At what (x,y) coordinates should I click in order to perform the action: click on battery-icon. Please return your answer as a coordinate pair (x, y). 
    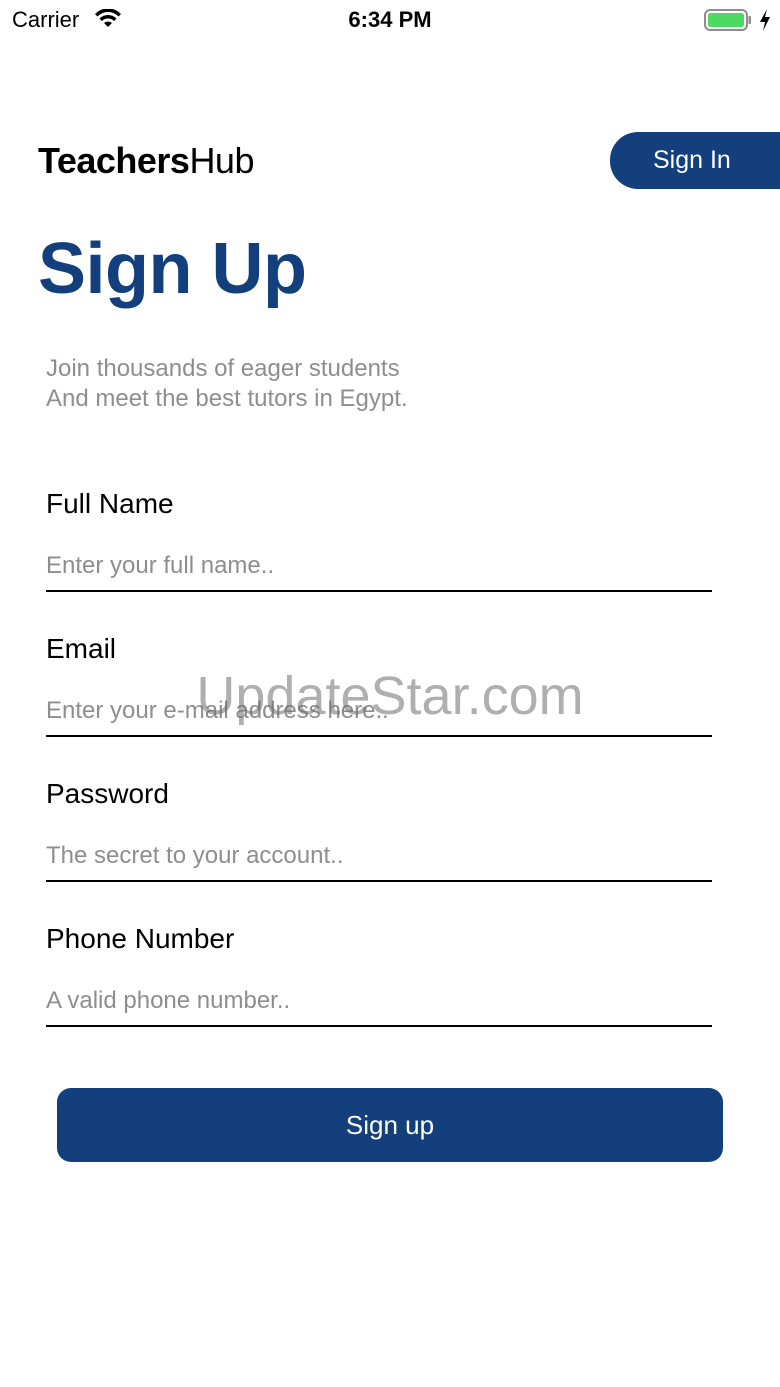
    Looking at the image, I should click on (727, 20).